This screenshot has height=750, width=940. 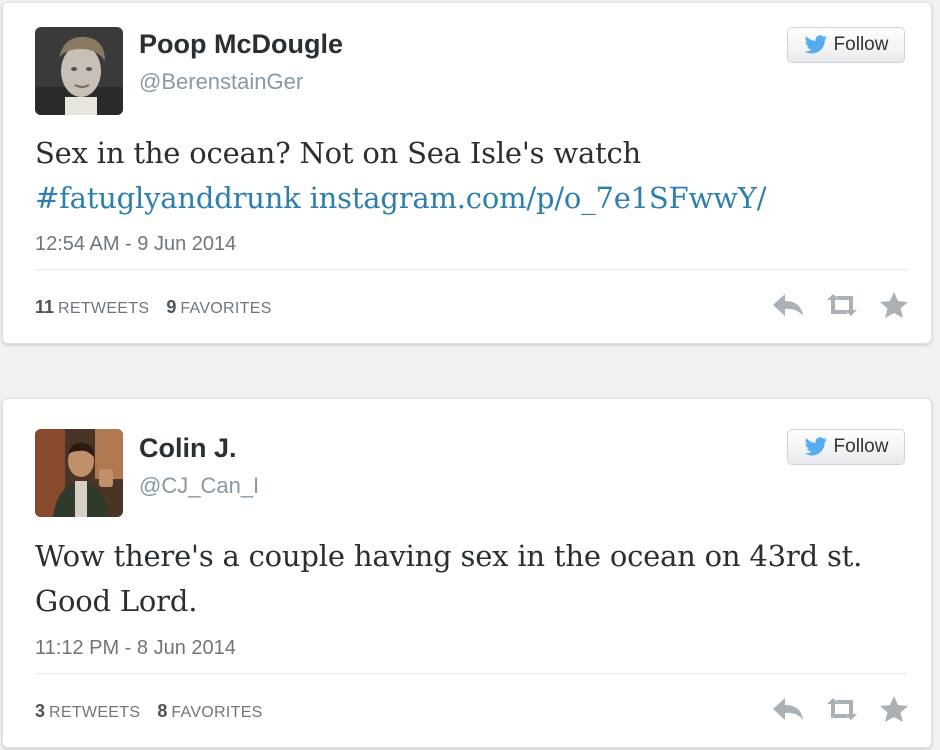 What do you see at coordinates (135, 244) in the screenshot?
I see `timestamp: 12:54 AM - 9 Jun 2014` at bounding box center [135, 244].